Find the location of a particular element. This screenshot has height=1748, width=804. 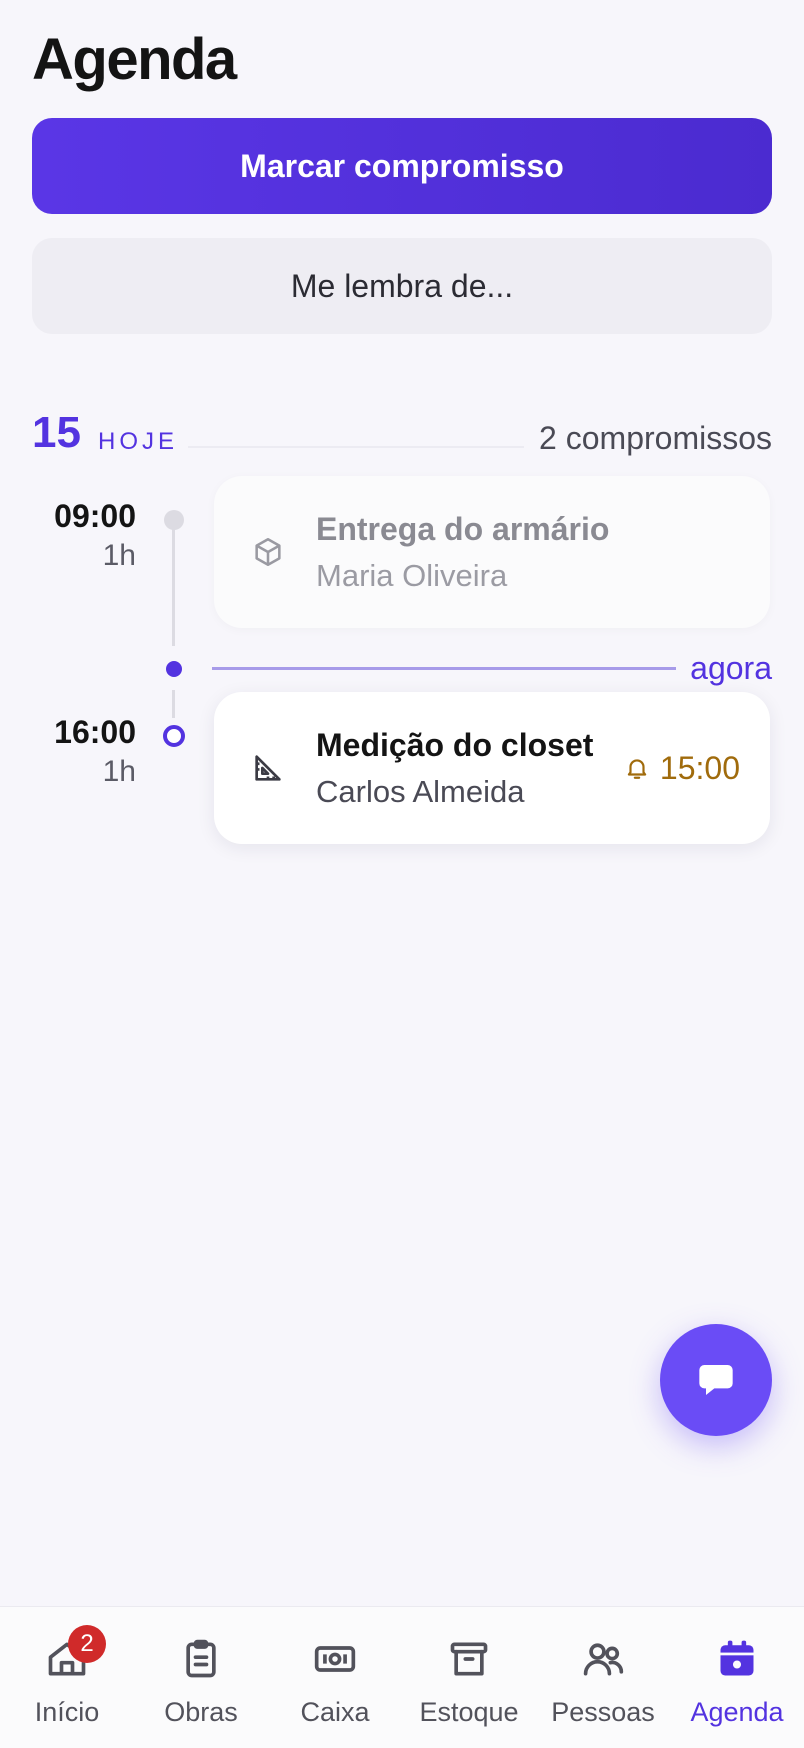

tab-pessoas: Pessoas is located at coordinates (603, 1677).